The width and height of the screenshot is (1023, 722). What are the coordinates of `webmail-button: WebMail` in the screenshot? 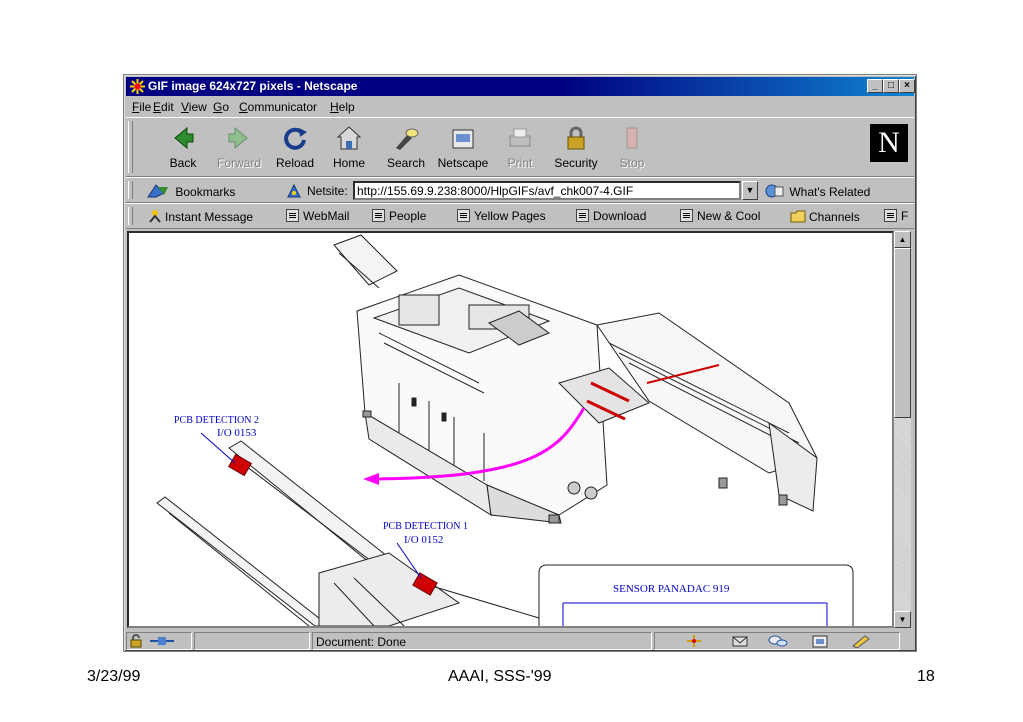 It's located at (317, 216).